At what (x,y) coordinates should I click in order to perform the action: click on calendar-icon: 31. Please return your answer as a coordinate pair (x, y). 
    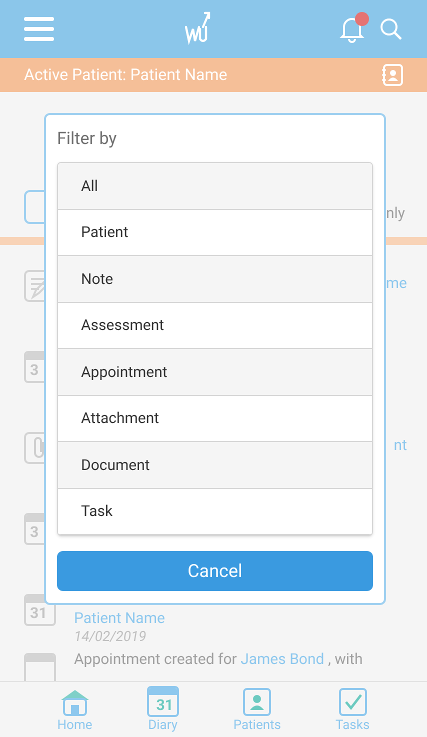
    Looking at the image, I should click on (162, 701).